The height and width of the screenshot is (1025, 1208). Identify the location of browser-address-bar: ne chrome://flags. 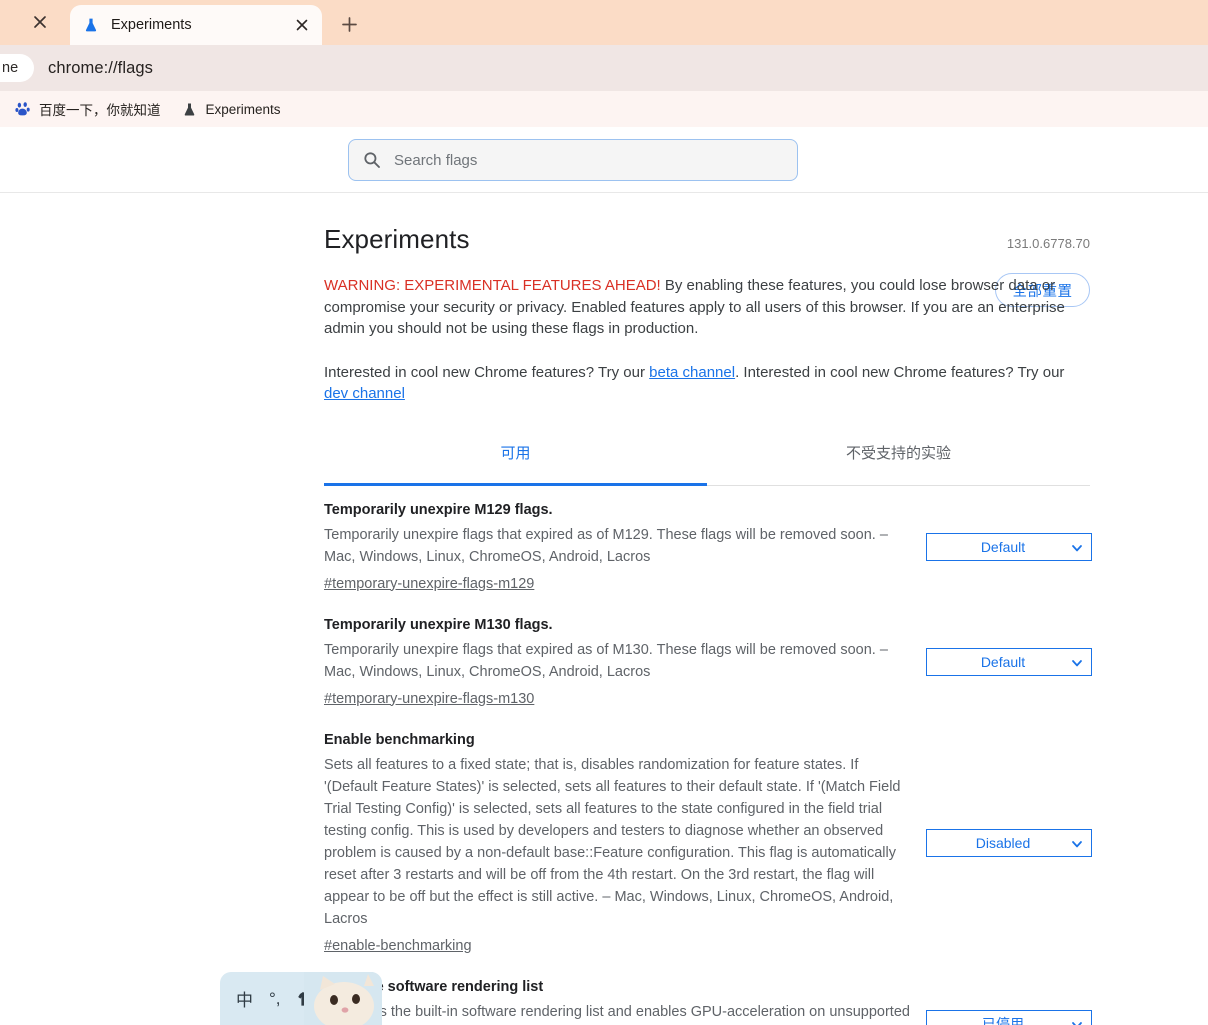
(604, 68).